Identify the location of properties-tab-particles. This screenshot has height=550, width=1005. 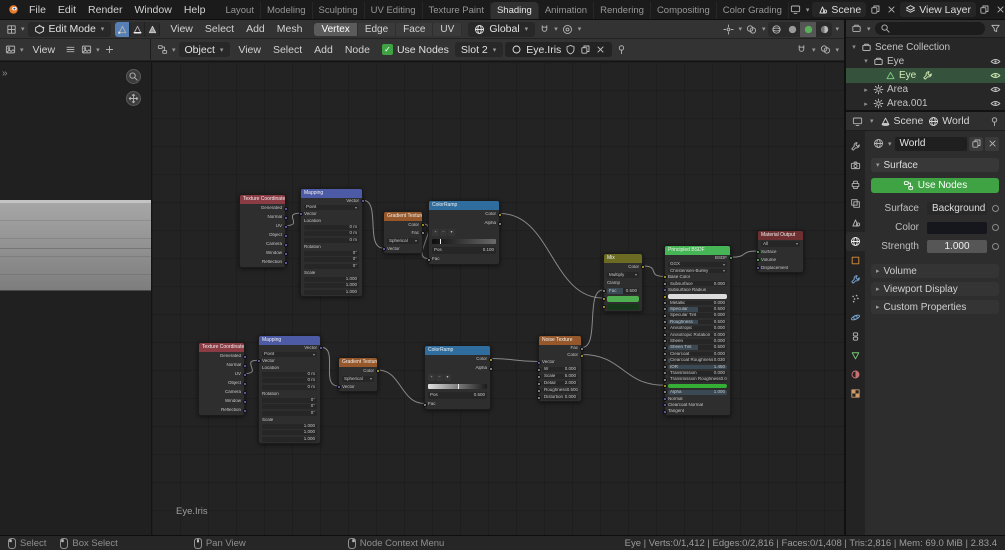
(855, 298).